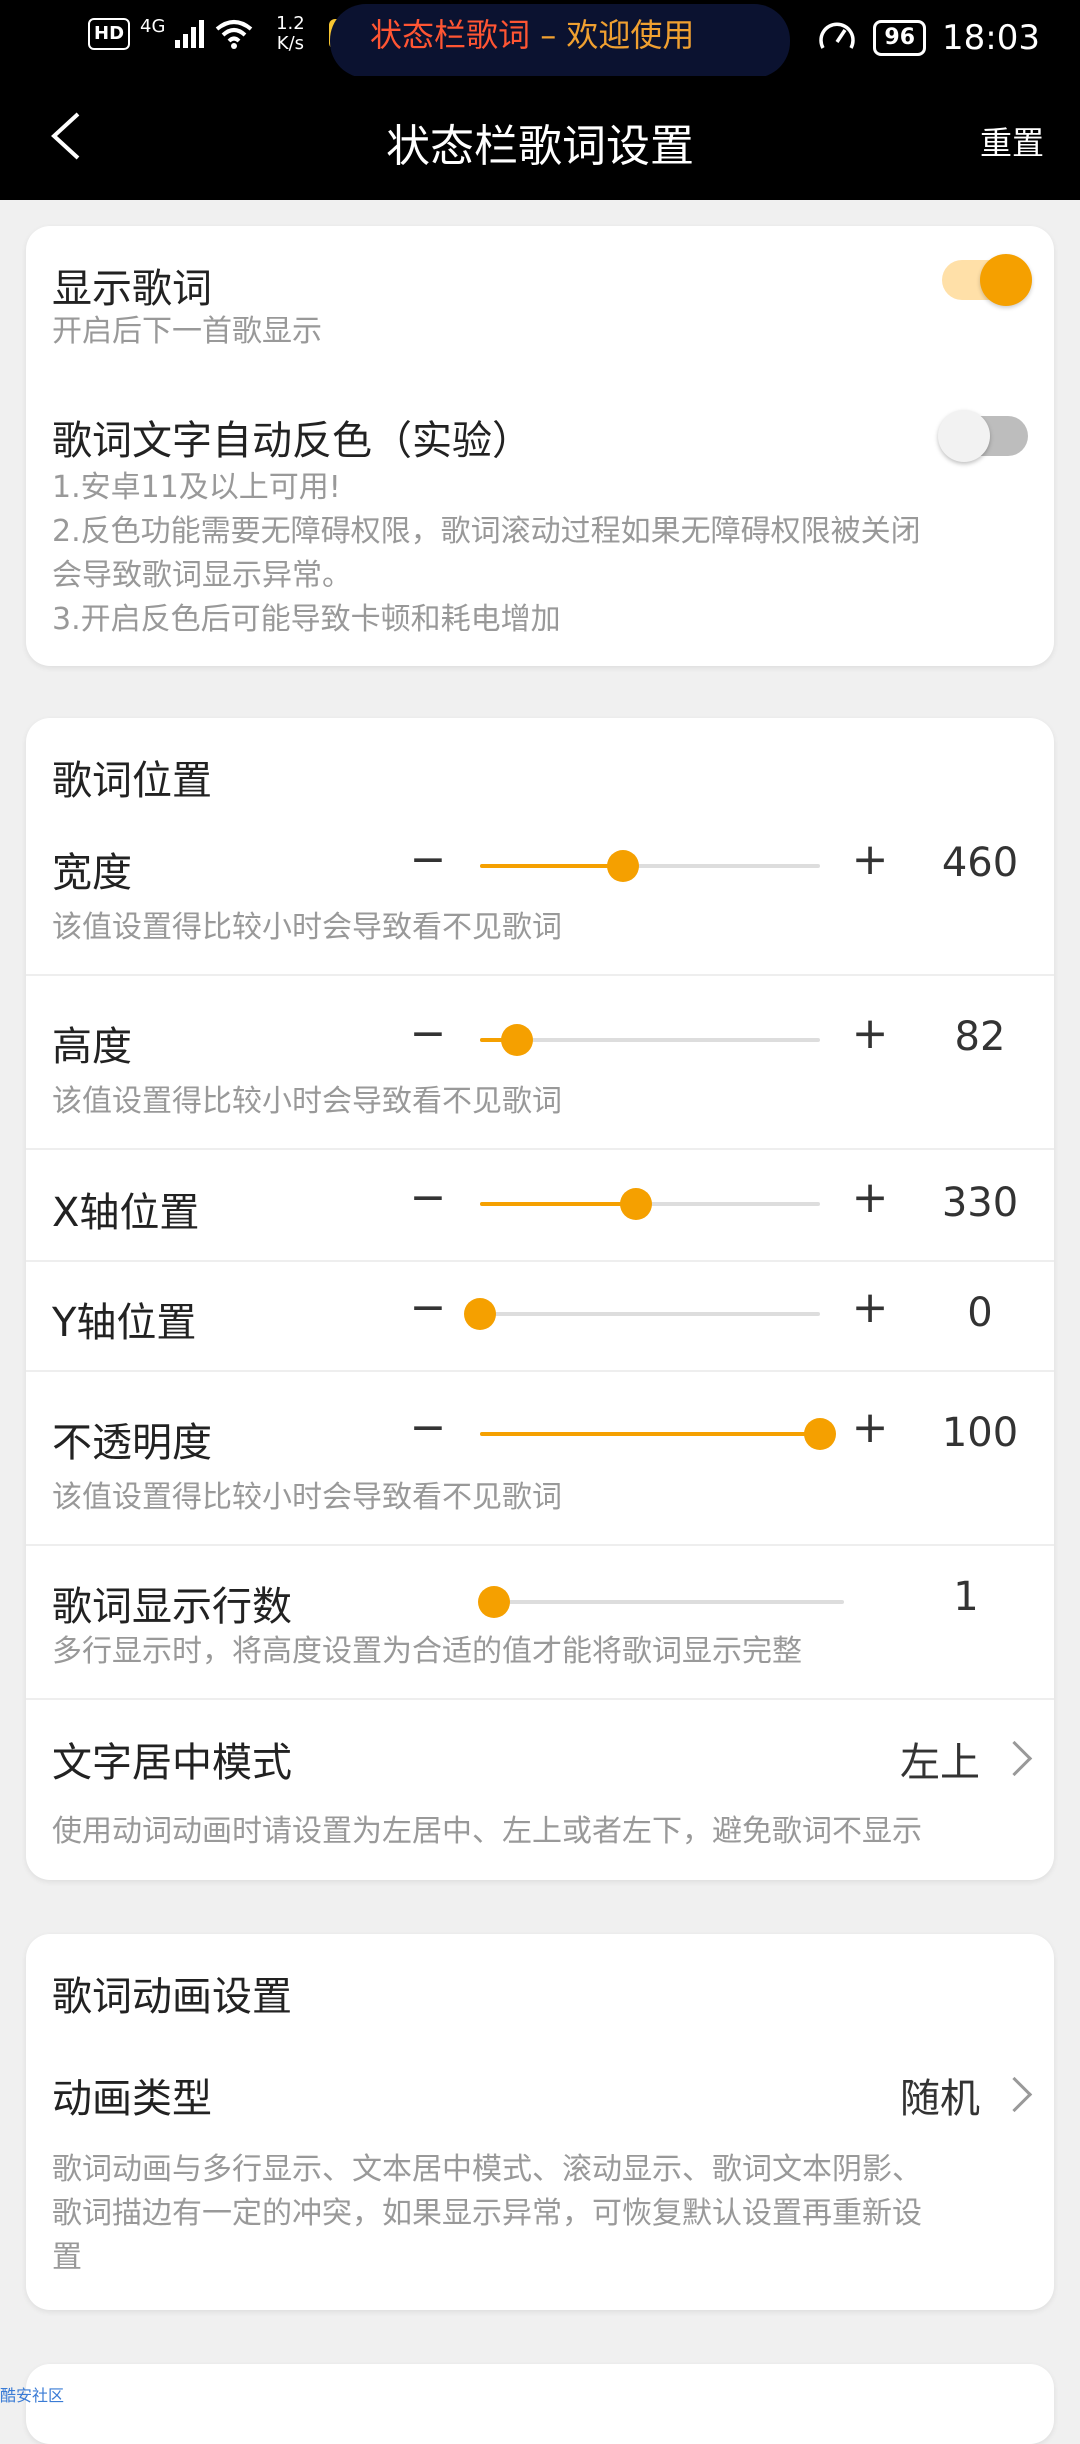 Image resolution: width=1080 pixels, height=2444 pixels. What do you see at coordinates (980, 863) in the screenshot?
I see `width-value: 460` at bounding box center [980, 863].